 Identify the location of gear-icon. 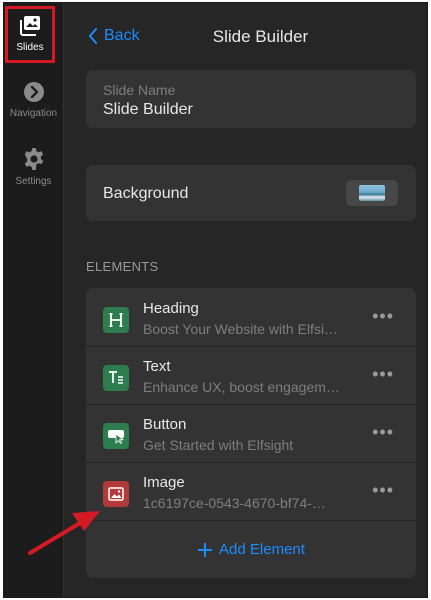
(33, 159).